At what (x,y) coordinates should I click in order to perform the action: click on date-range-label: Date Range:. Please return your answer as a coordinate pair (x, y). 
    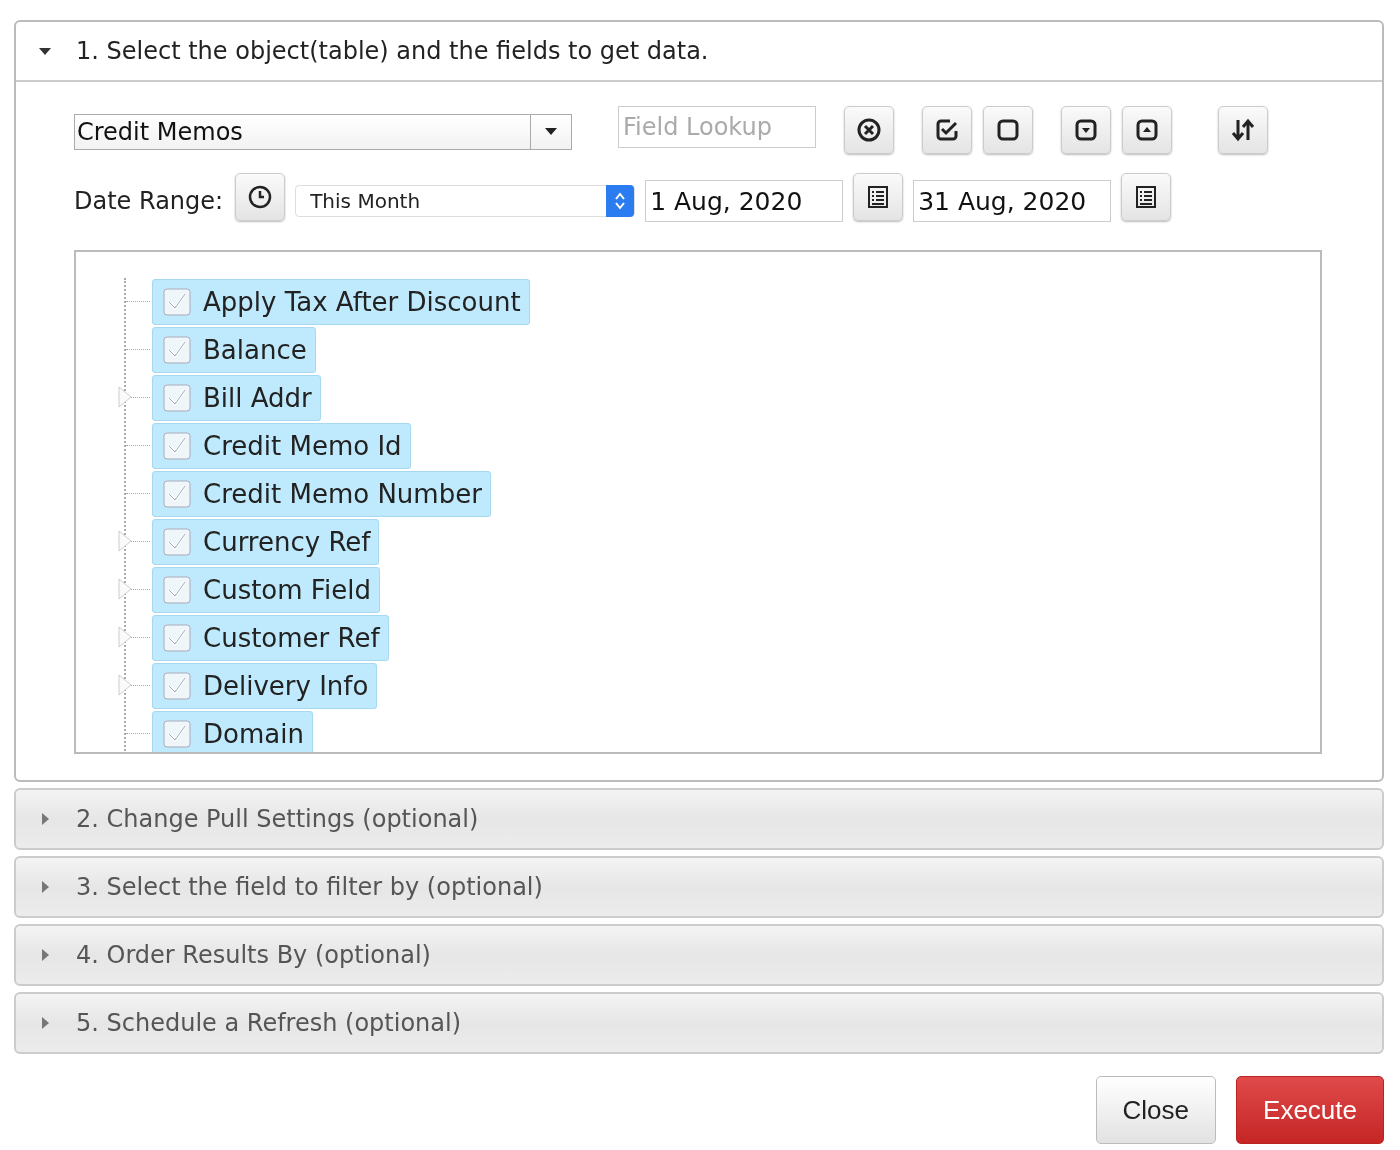
    Looking at the image, I should click on (149, 201).